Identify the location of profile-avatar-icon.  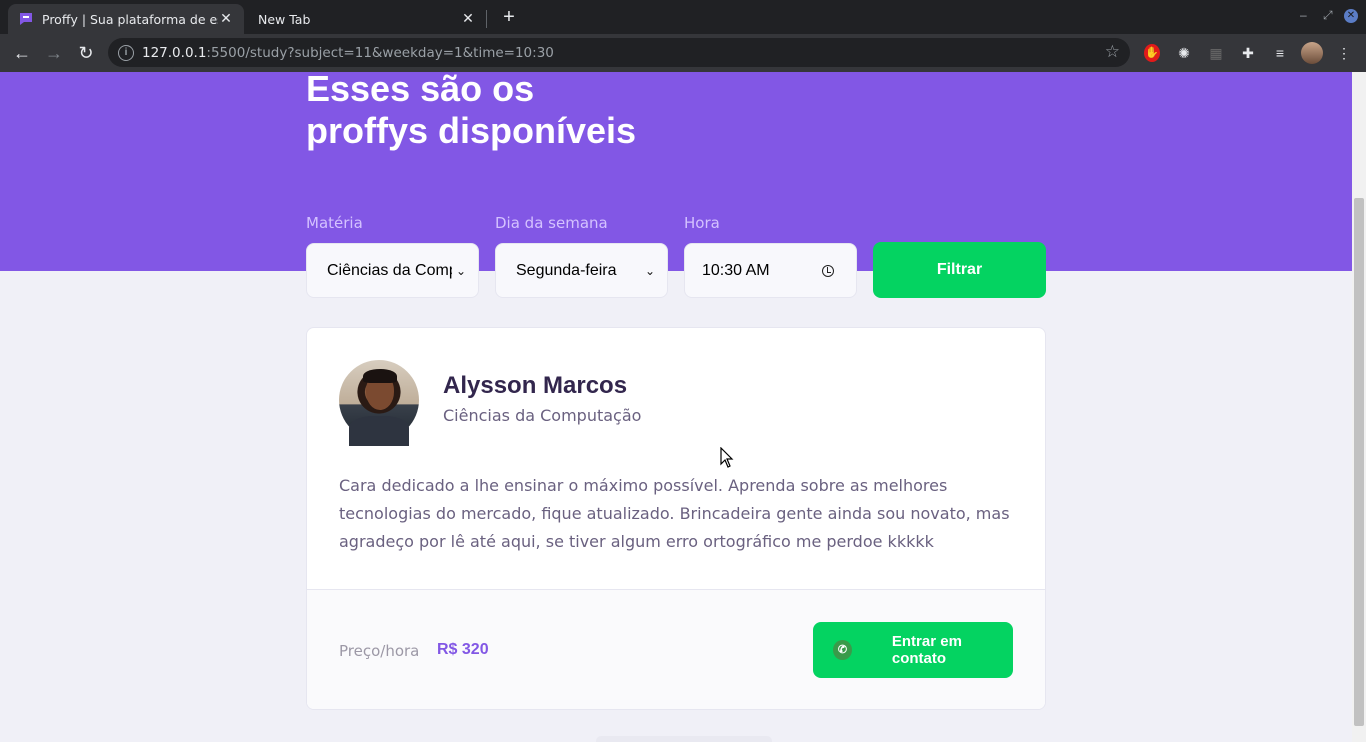
(1312, 53).